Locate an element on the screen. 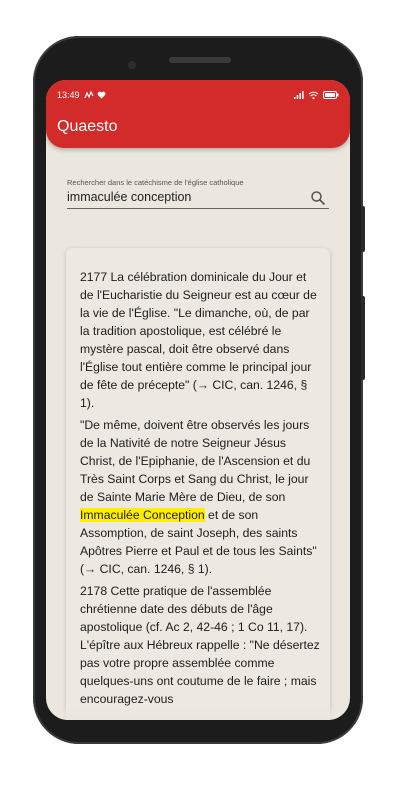 The width and height of the screenshot is (400, 800). app-bar: 13:49 Quaesto is located at coordinates (198, 114).